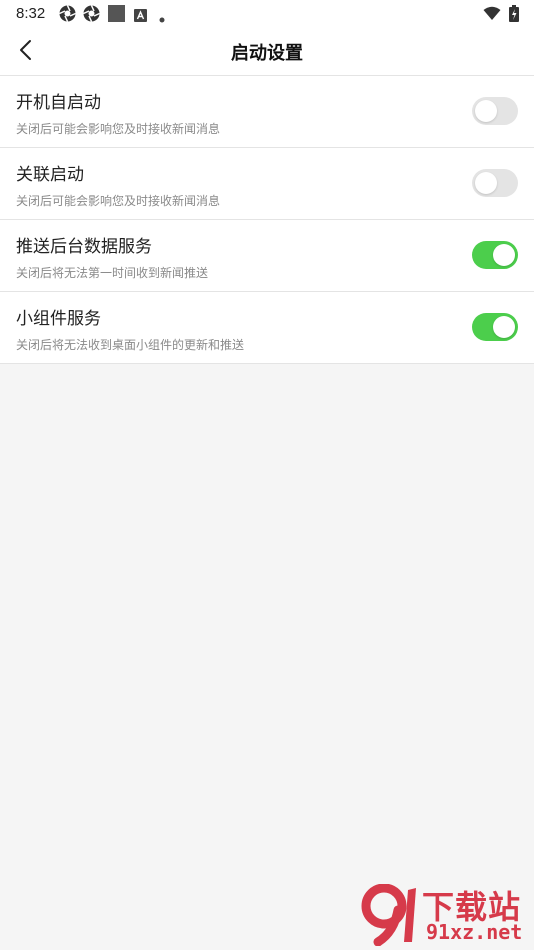 Image resolution: width=534 pixels, height=950 pixels. Describe the element at coordinates (58, 103) in the screenshot. I see `setting-title: 开机自启动` at that location.